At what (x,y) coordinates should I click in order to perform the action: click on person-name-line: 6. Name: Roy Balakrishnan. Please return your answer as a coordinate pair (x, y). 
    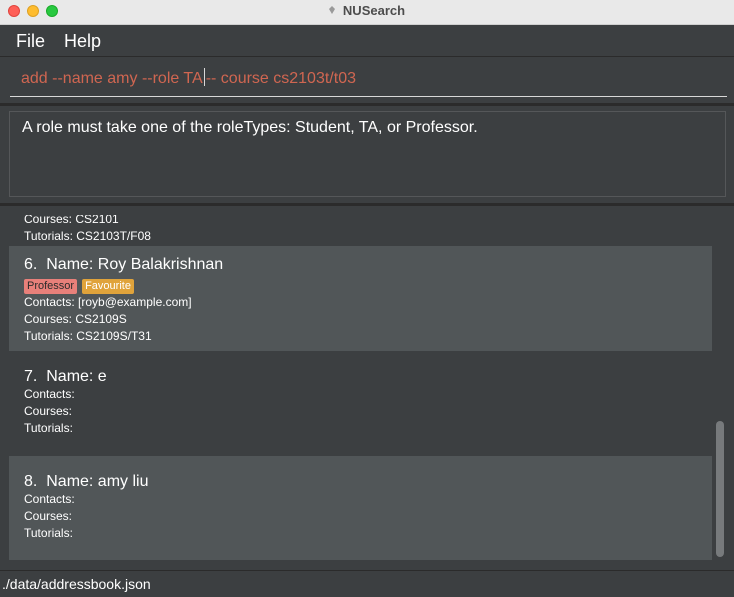
    Looking at the image, I should click on (368, 260).